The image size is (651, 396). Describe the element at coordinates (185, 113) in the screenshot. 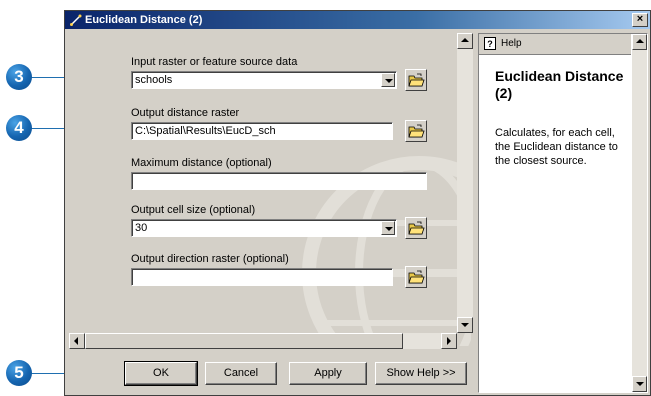

I see `output-distance-label: Output distance raster` at that location.